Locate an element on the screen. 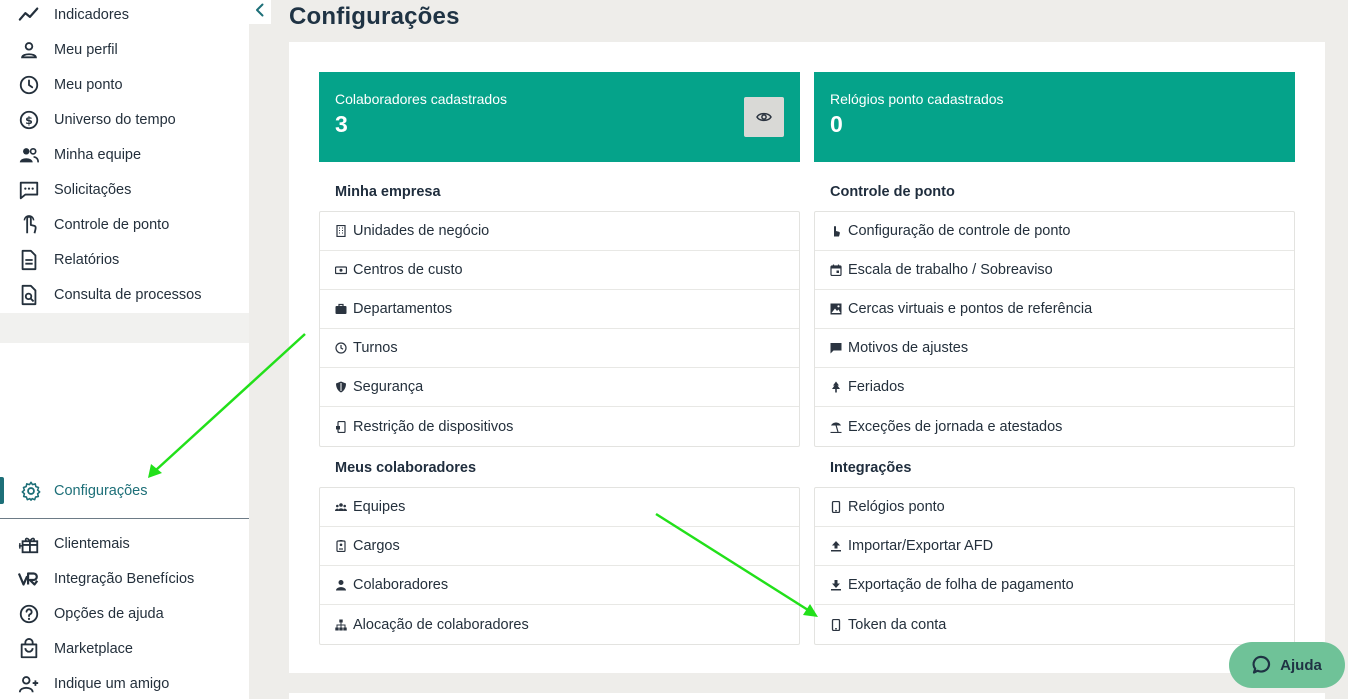  comment-icon is located at coordinates (835, 348).